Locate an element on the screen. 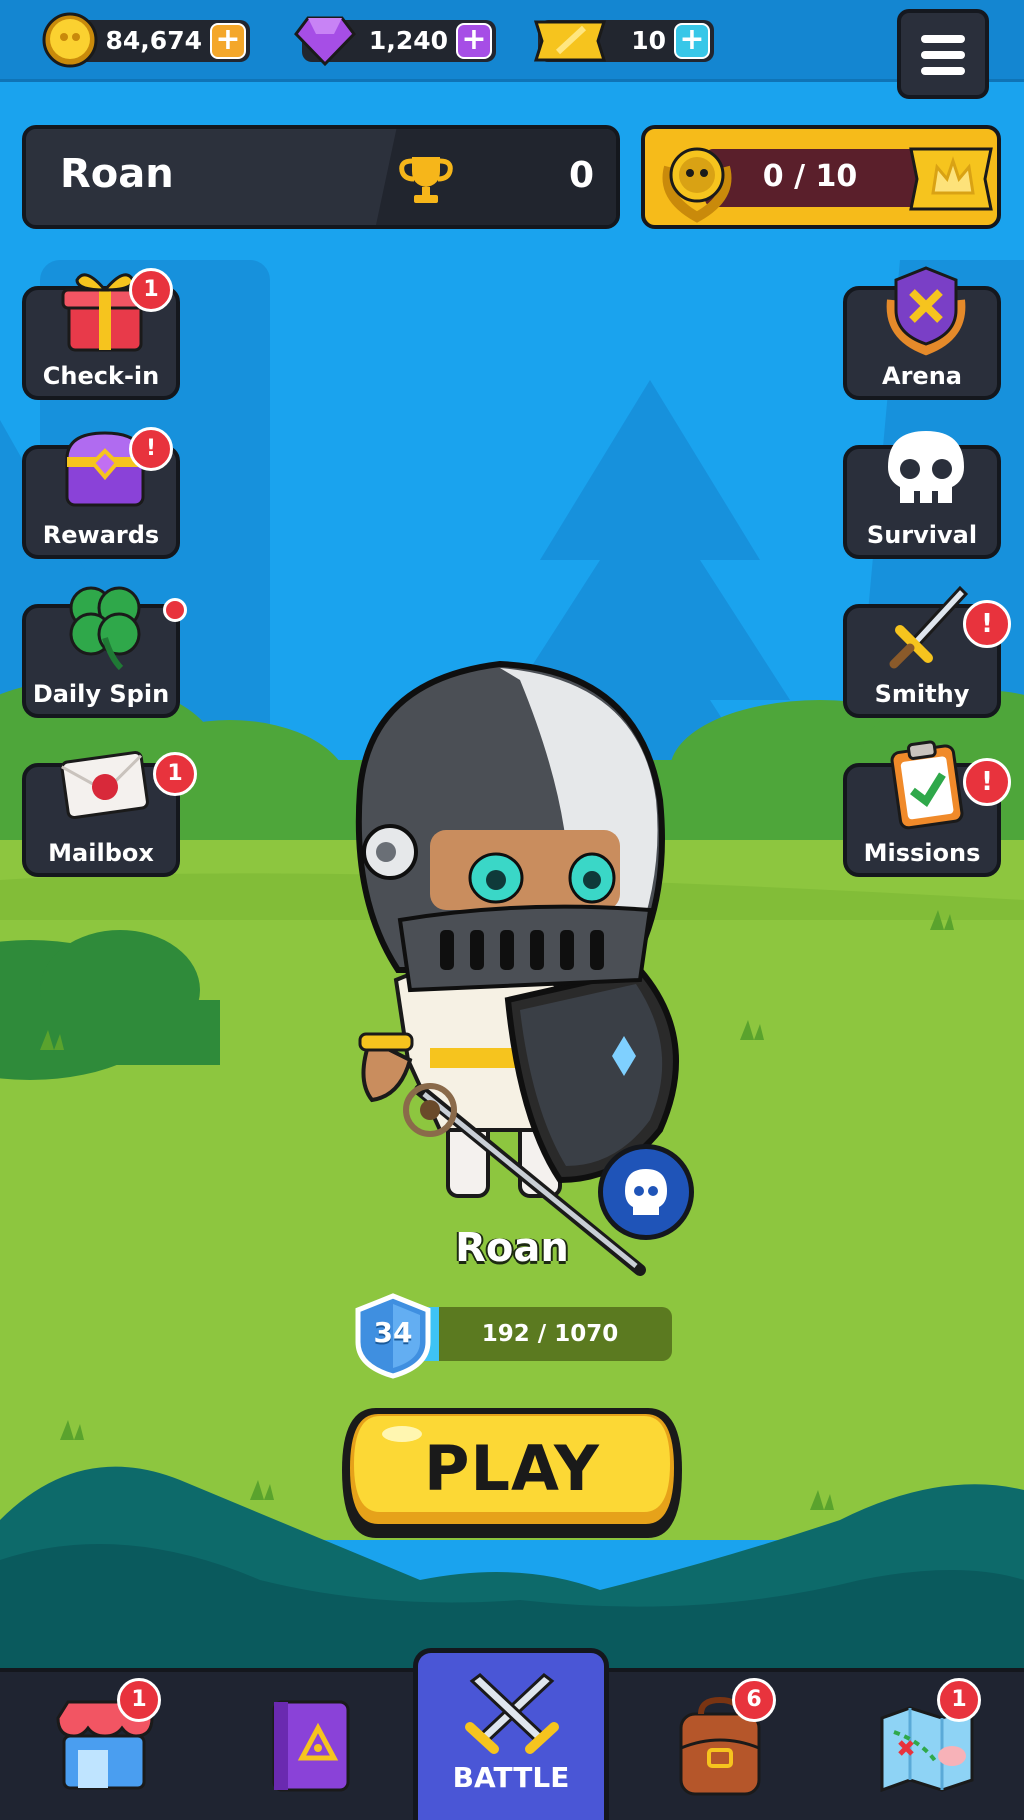 Image resolution: width=1024 pixels, height=1820 pixels. crossed-swords-icon is located at coordinates (512, 1713).